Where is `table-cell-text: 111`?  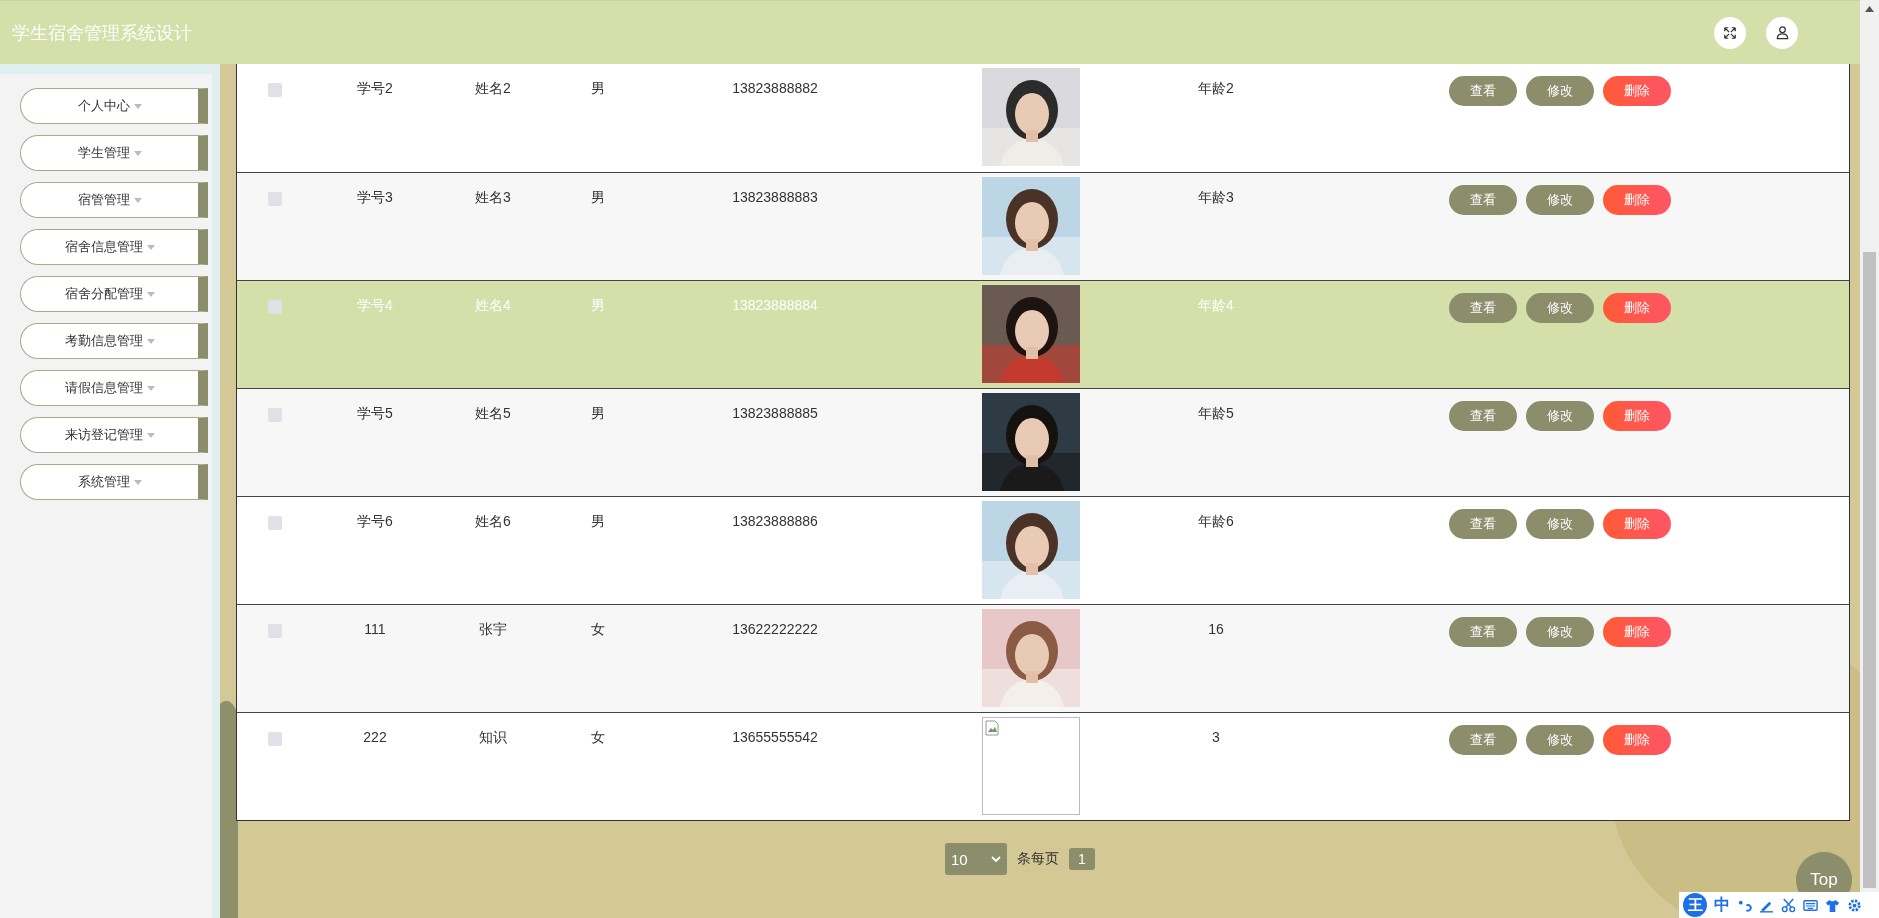
table-cell-text: 111 is located at coordinates (375, 629).